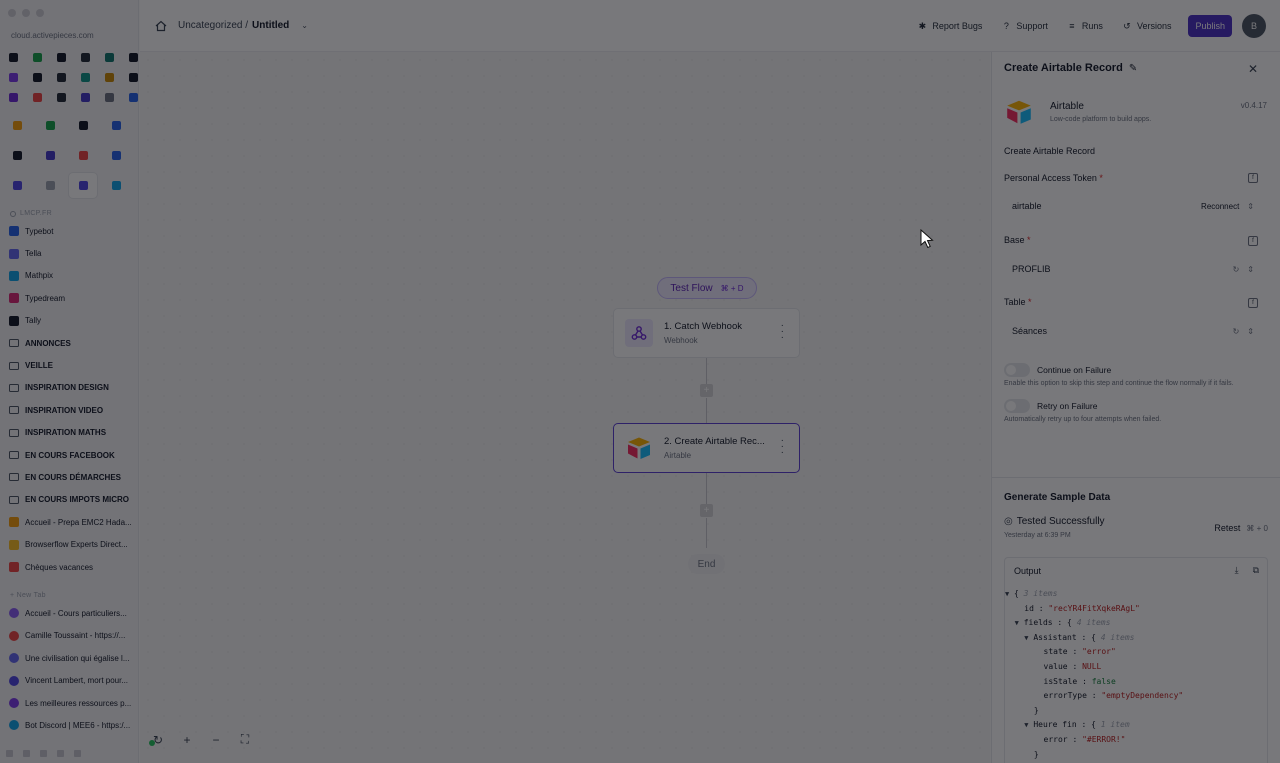  Describe the element at coordinates (69, 35) in the screenshot. I see `address-bar: cloud.activepieces.com` at that location.